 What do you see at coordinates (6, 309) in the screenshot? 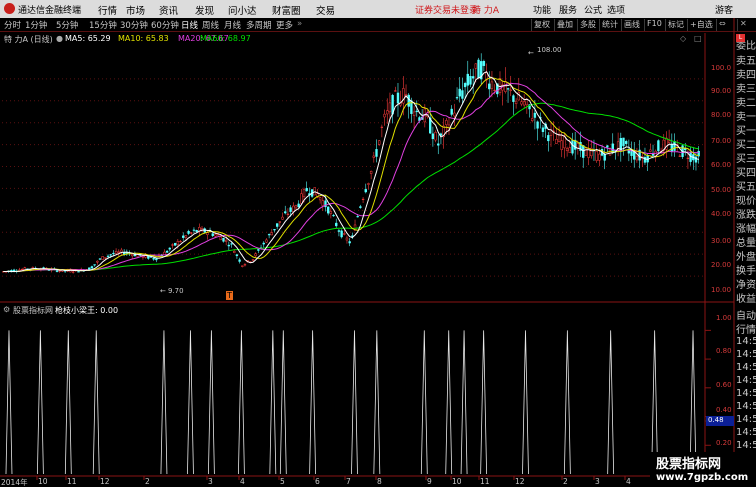
I see `indicator-settings-icon: ⚙` at bounding box center [6, 309].